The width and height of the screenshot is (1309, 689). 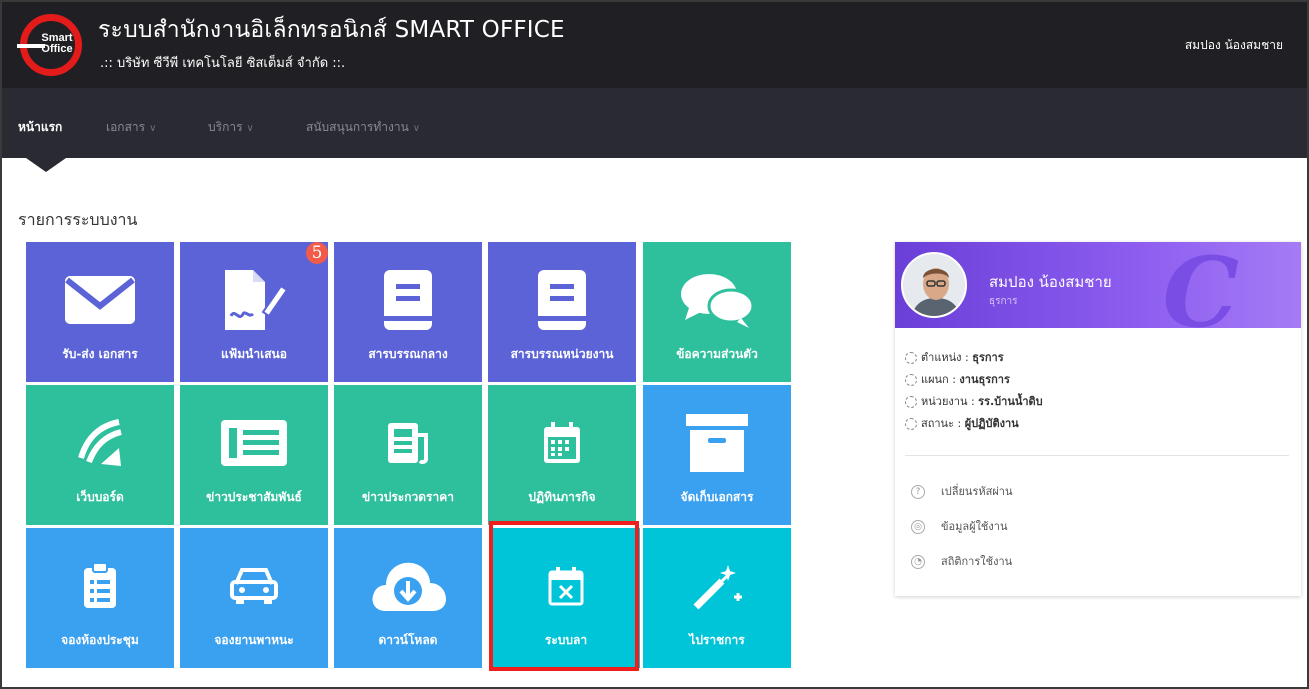 What do you see at coordinates (1234, 45) in the screenshot?
I see `header-user-name: สมปอง น้องสมชาย` at bounding box center [1234, 45].